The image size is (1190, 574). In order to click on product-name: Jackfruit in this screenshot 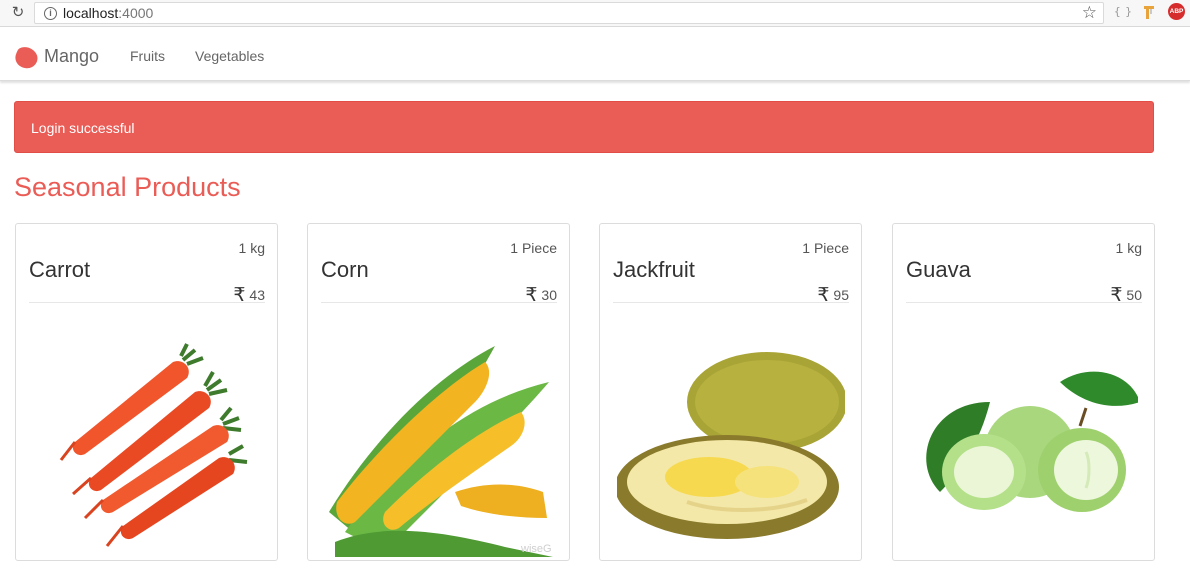, I will do `click(654, 269)`.